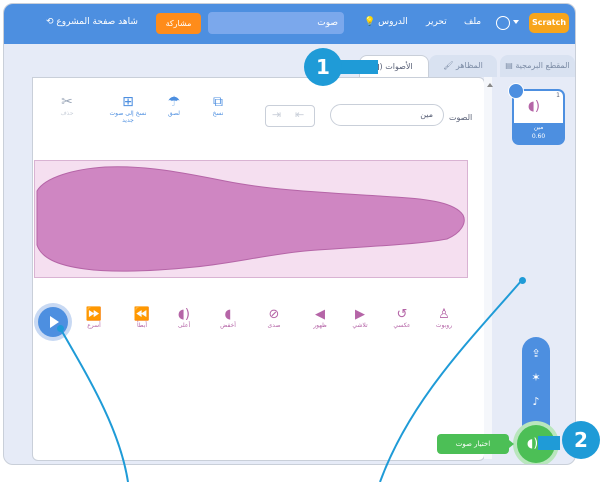 Image resolution: width=608 pixels, height=482 pixels. I want to click on delete-button: ✂ حذف, so click(67, 105).